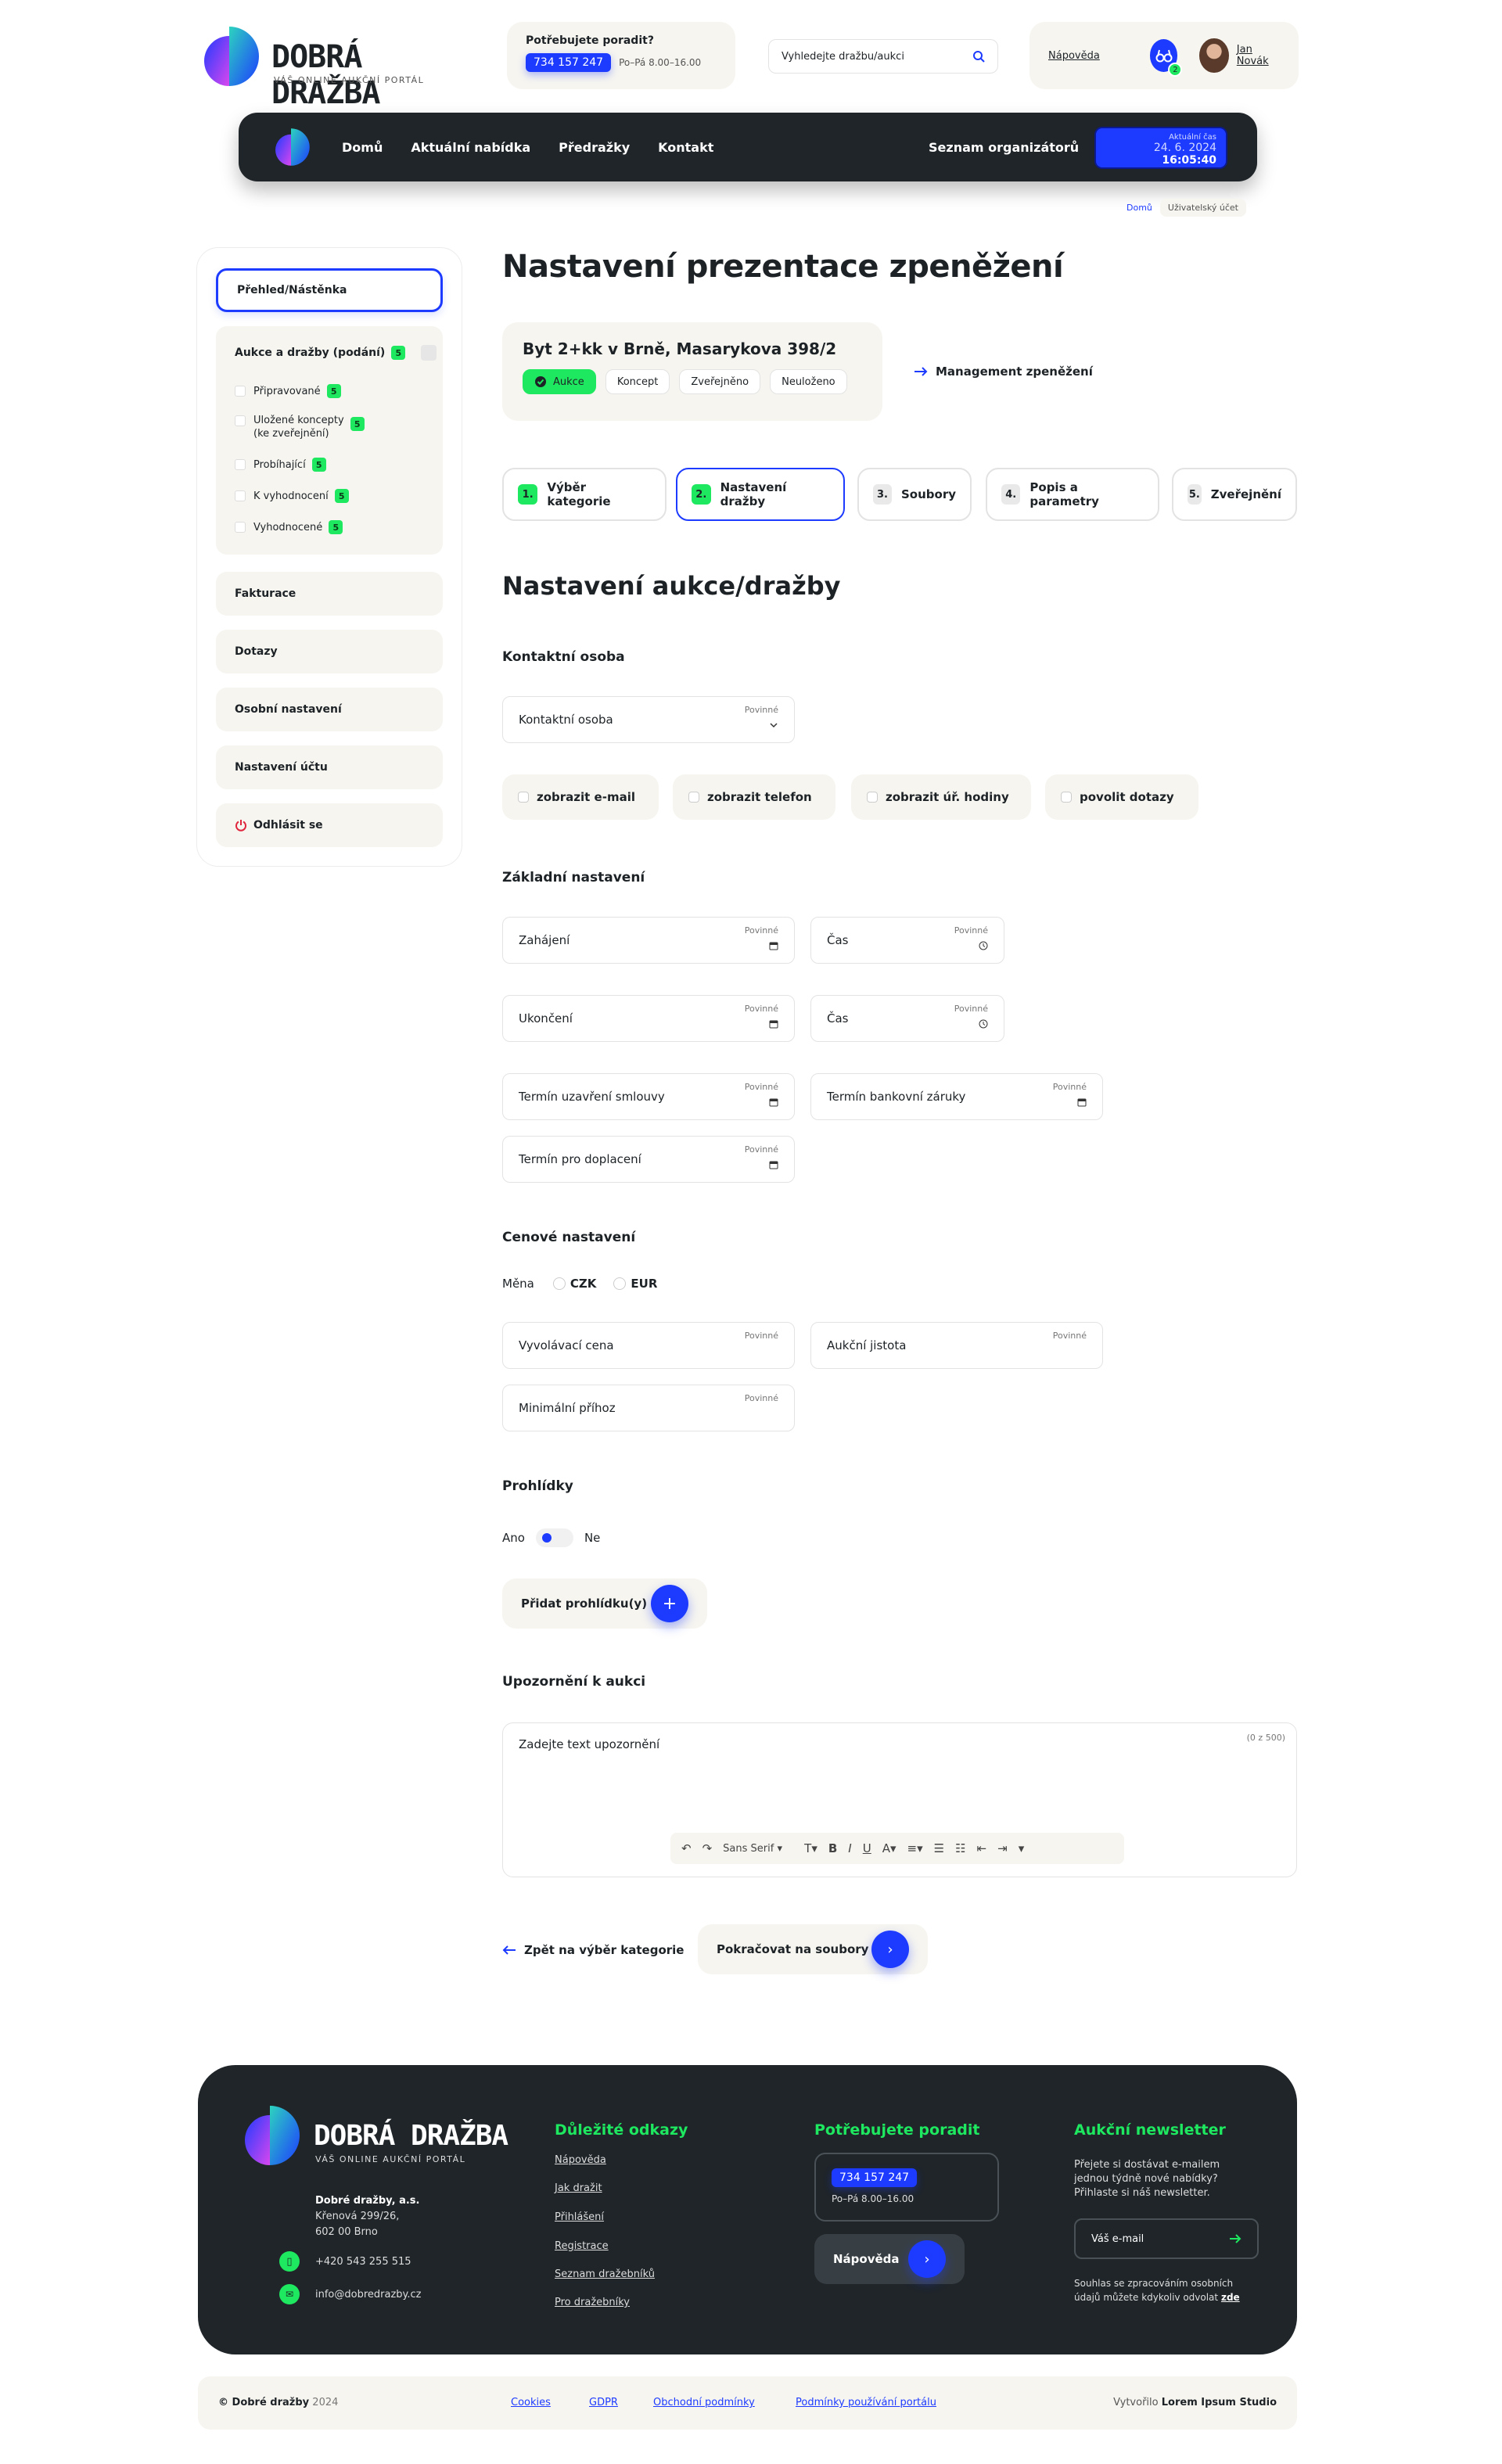 This screenshot has height=2464, width=1502. I want to click on newsletter-email-input: Váš e-mail, so click(1166, 2238).